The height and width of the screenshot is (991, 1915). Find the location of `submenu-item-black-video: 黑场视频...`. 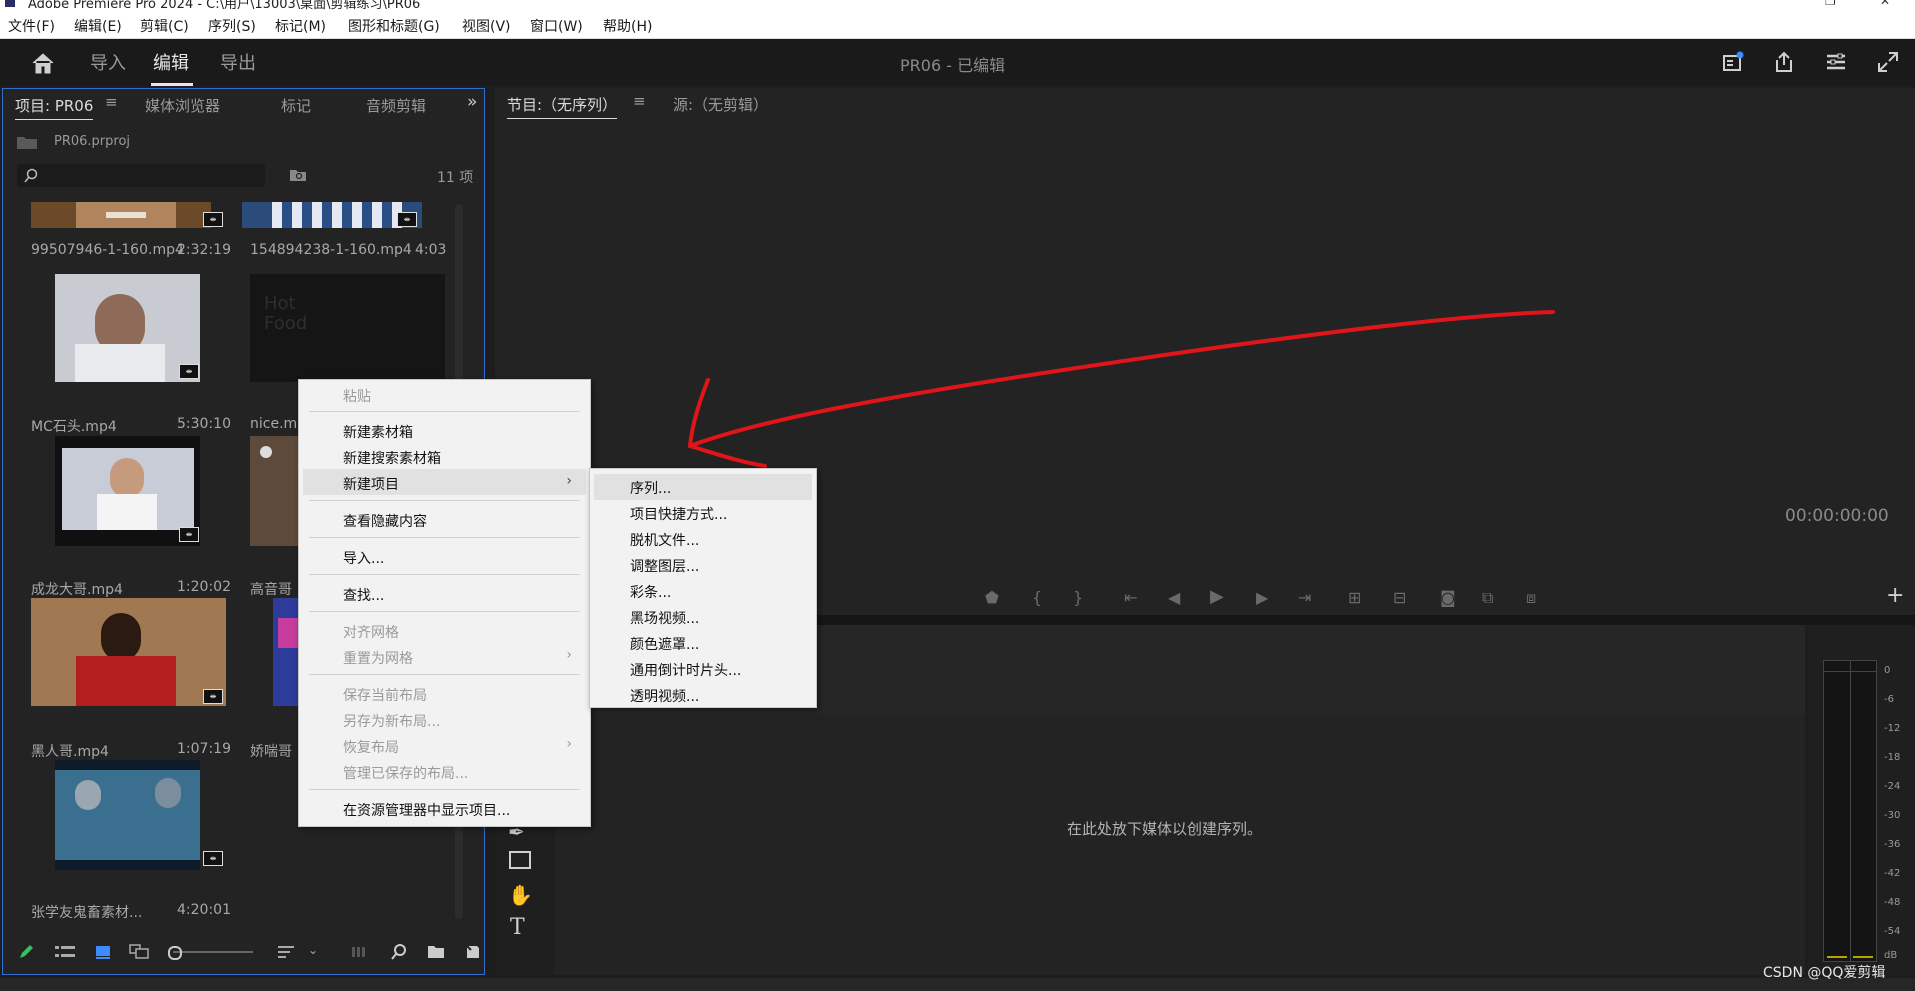

submenu-item-black-video: 黑场视频... is located at coordinates (664, 618).